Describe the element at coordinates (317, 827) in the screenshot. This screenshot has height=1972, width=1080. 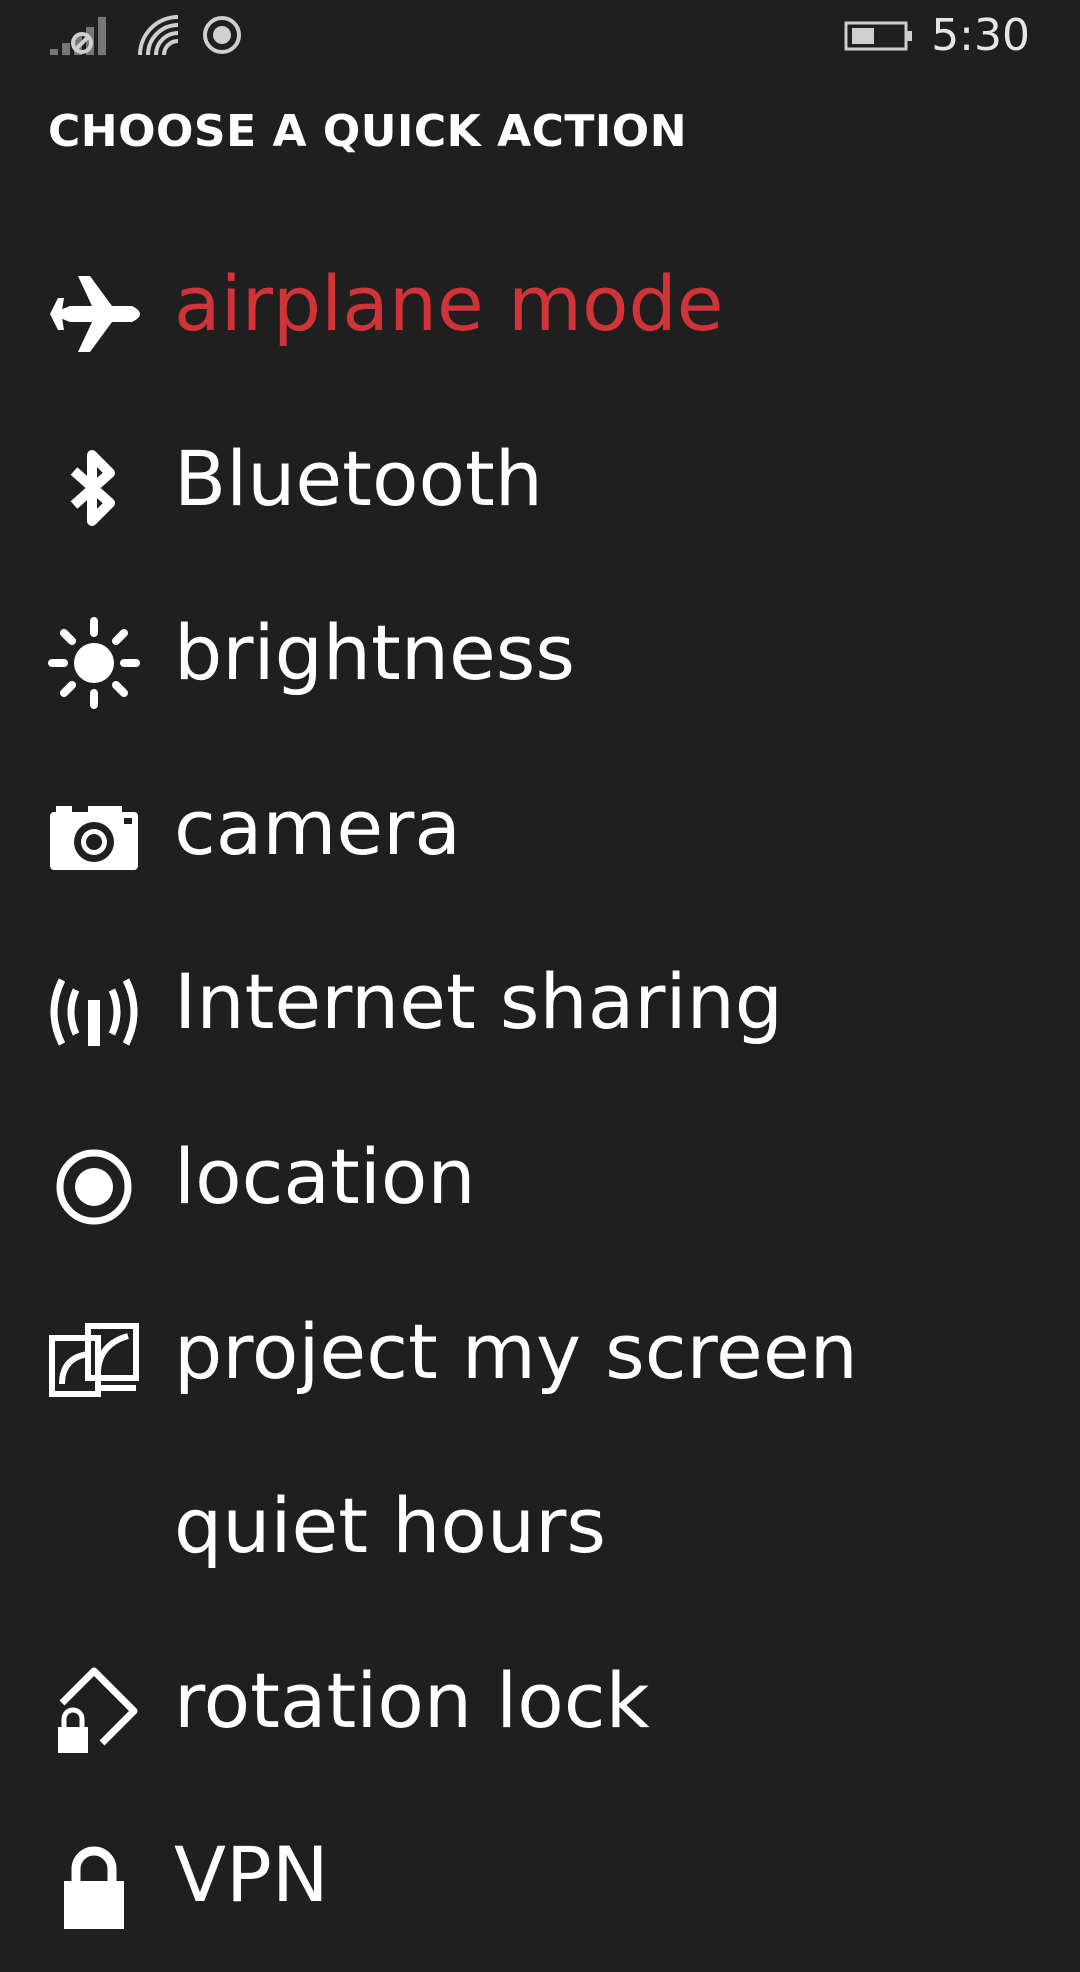
I see `action-label: camera` at that location.